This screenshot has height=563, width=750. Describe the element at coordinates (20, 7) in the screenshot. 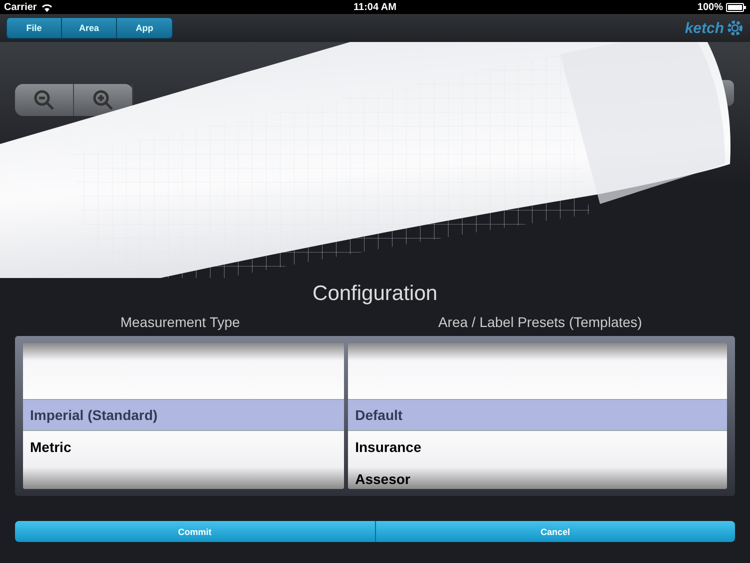

I see `carrier-name: Carrier` at that location.